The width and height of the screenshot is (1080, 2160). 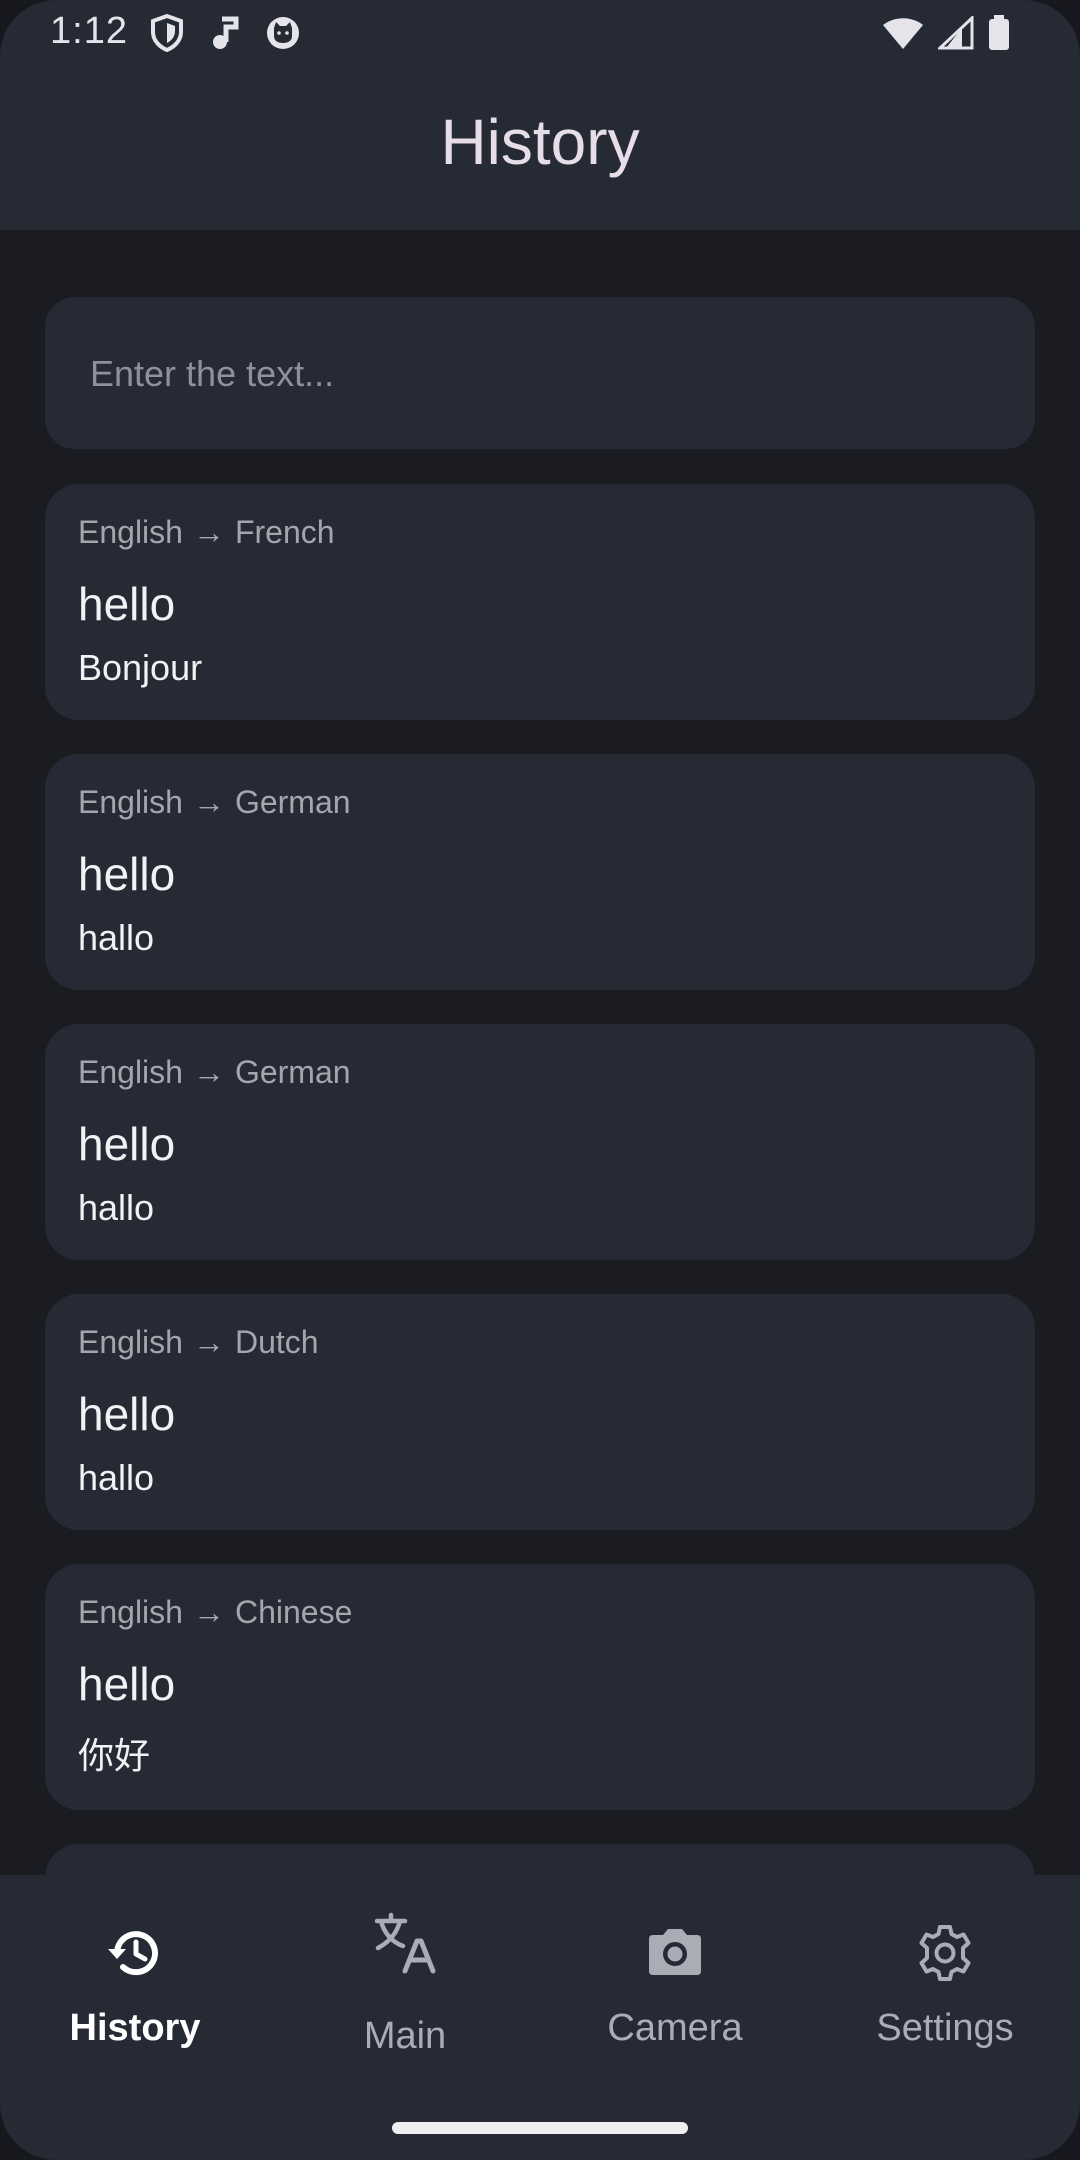 I want to click on wifi-icon, so click(x=903, y=33).